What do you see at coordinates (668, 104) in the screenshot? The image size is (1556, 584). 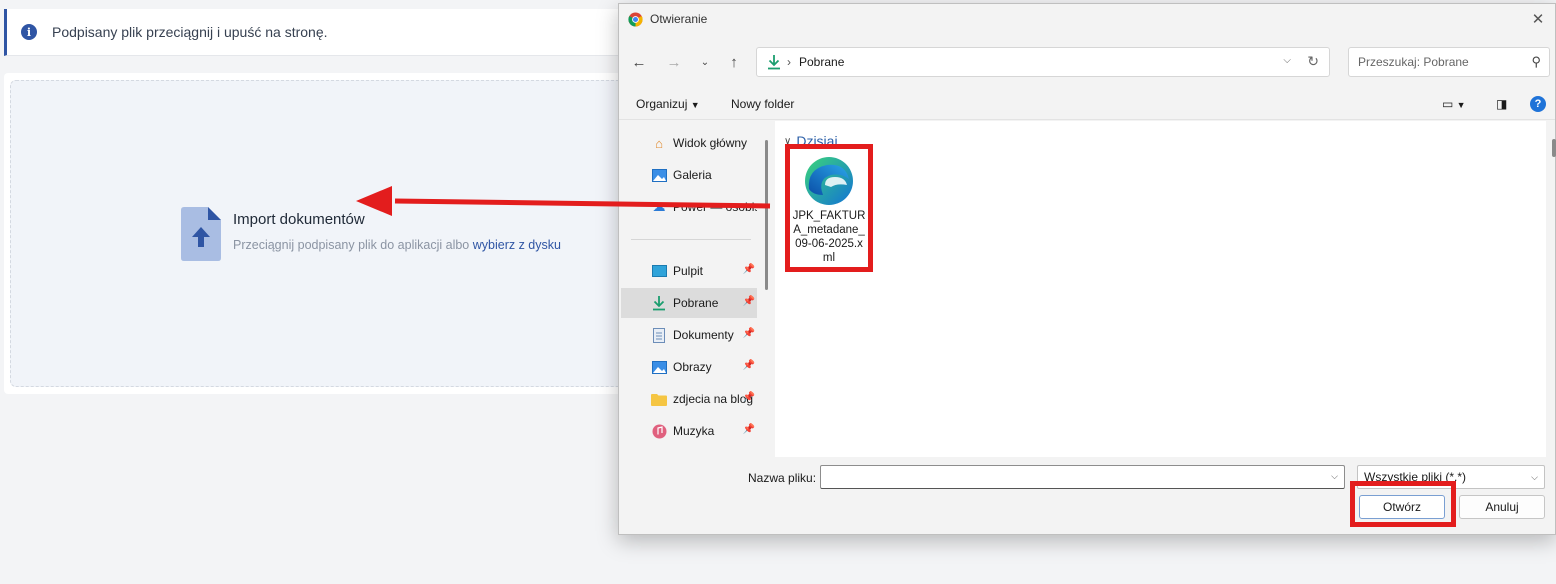 I see `organize-menu: Organizuj ▼` at bounding box center [668, 104].